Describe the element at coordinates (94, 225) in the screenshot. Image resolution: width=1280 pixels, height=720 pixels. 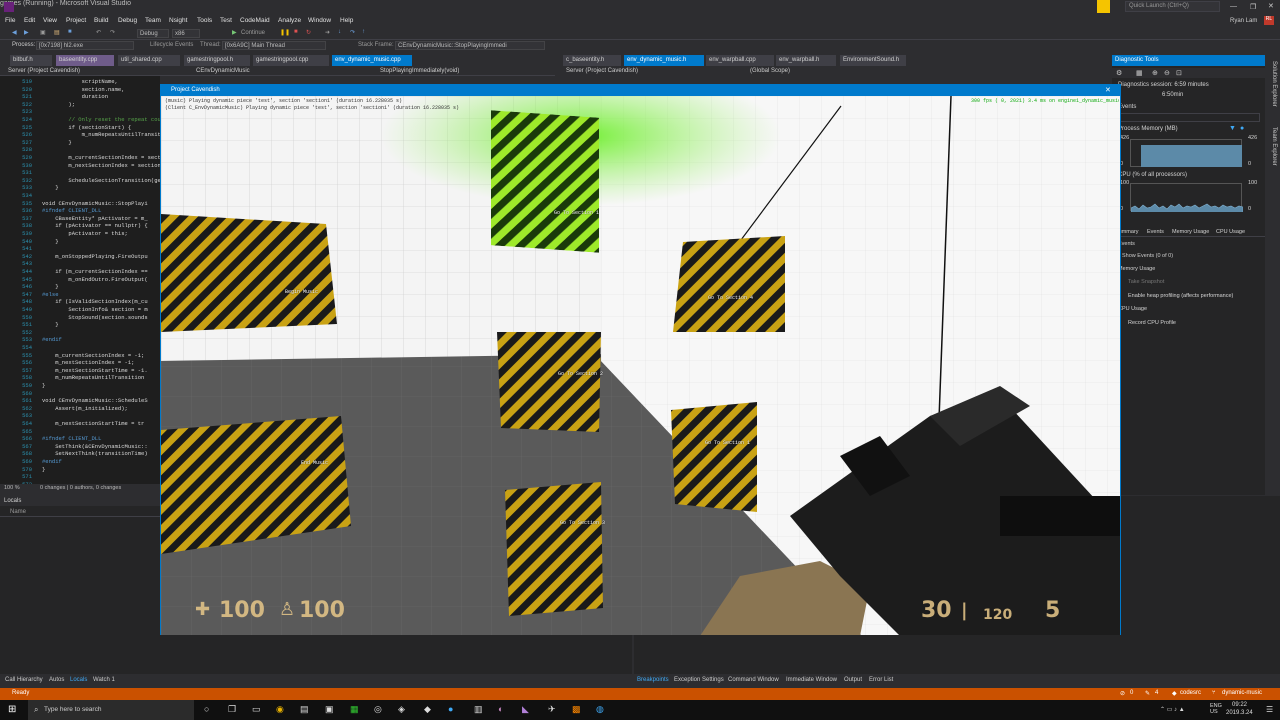
I see `code-line: if (pActivator == nullptr) {` at that location.